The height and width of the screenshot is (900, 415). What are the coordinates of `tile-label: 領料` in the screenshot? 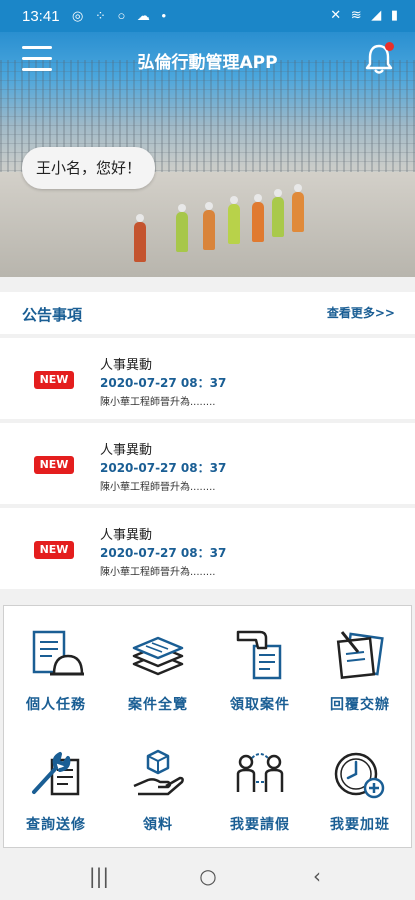 It's located at (158, 825).